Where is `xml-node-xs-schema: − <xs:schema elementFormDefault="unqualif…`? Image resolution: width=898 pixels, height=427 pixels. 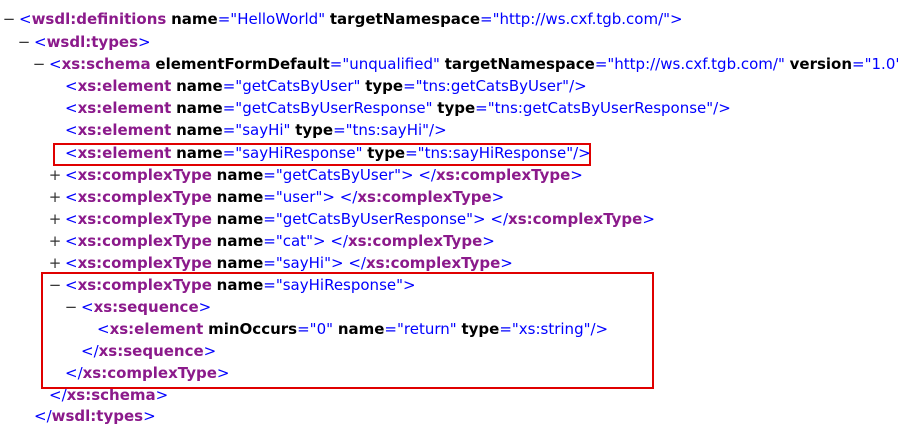
xml-node-xs-schema: − <xs:schema elementFormDefault="unqualif… is located at coordinates (465, 64).